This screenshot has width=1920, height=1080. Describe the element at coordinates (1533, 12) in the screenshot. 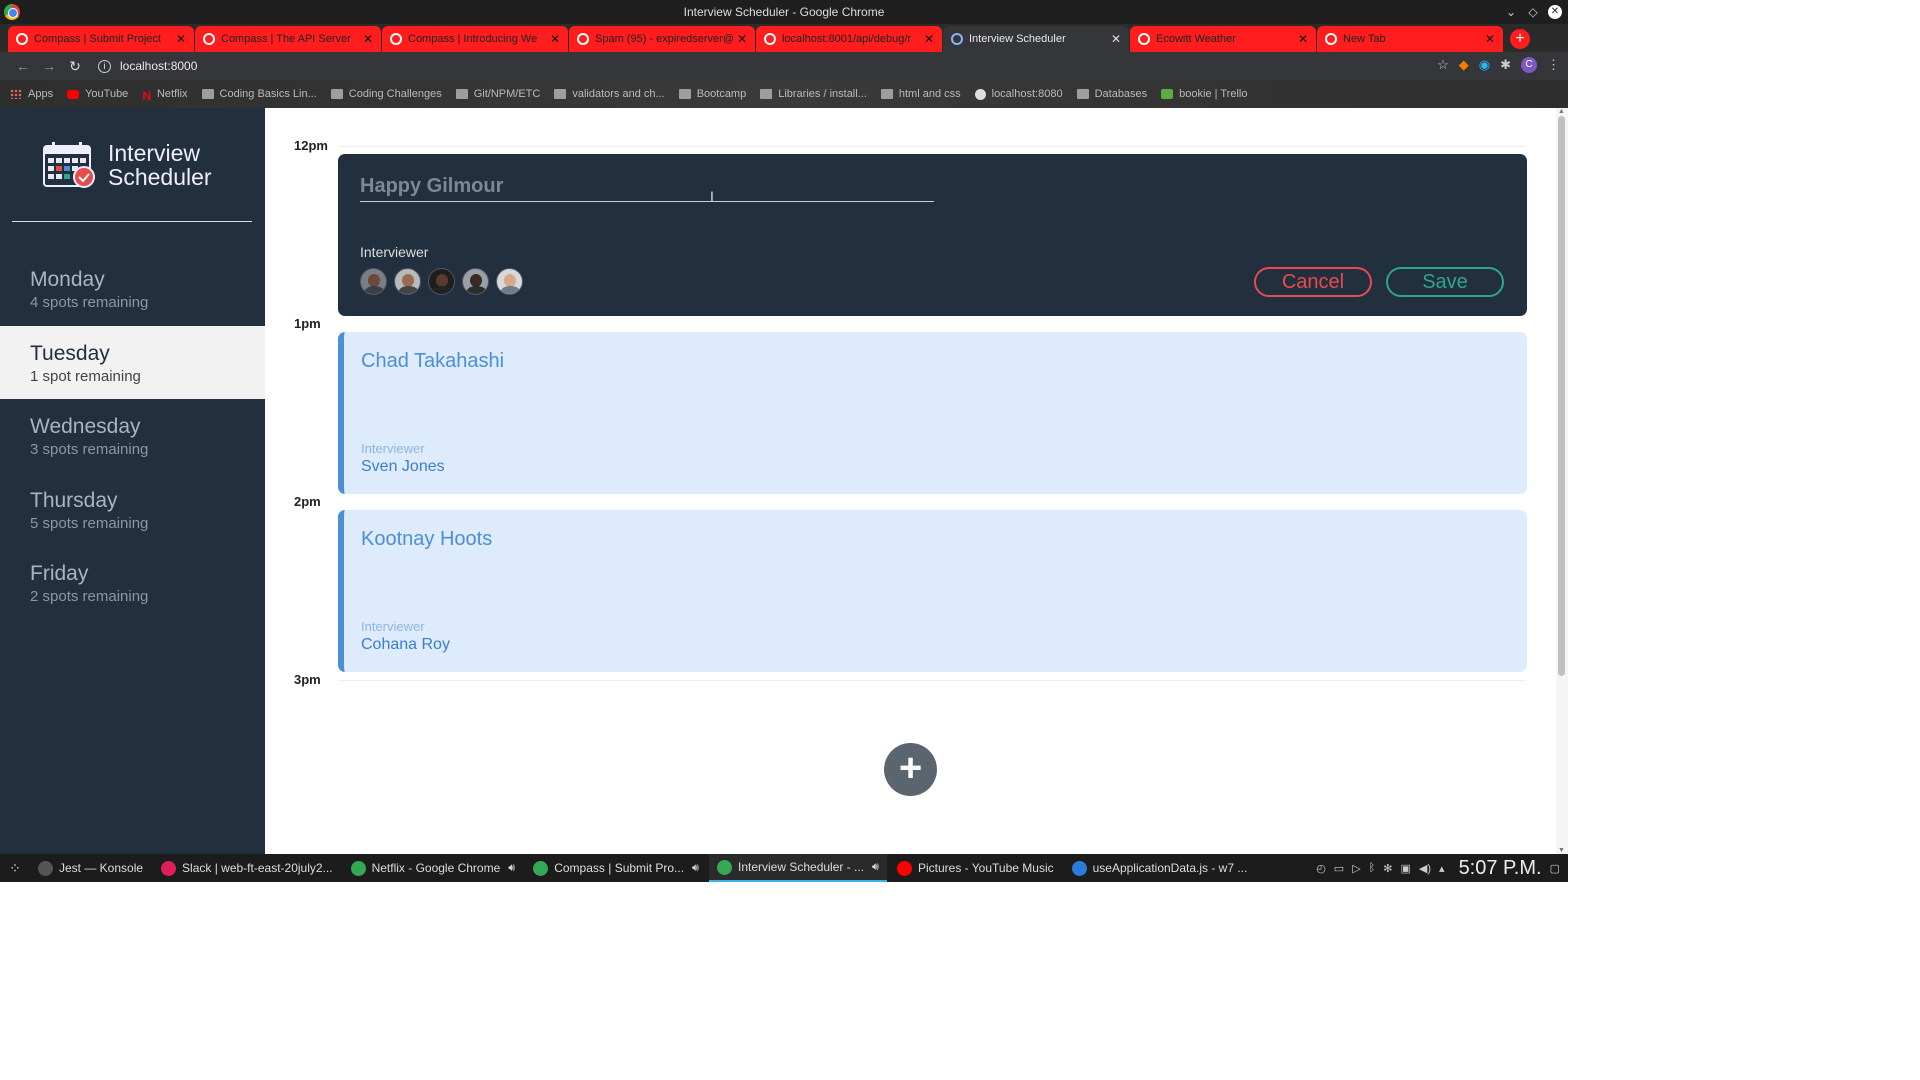

I see `maximize-icon: ◇` at that location.